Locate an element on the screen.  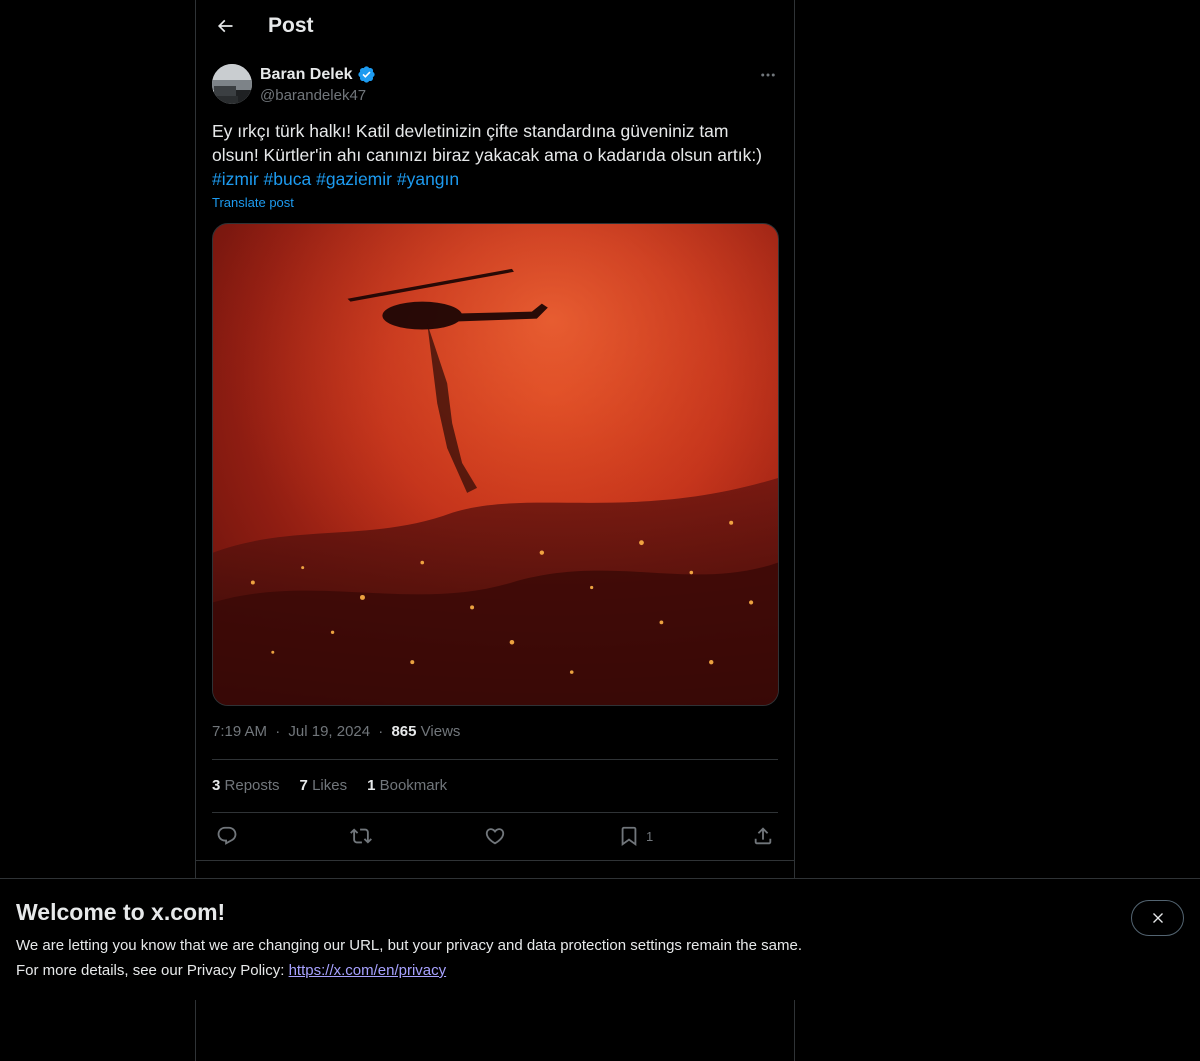
reply-icon is located at coordinates (227, 835).